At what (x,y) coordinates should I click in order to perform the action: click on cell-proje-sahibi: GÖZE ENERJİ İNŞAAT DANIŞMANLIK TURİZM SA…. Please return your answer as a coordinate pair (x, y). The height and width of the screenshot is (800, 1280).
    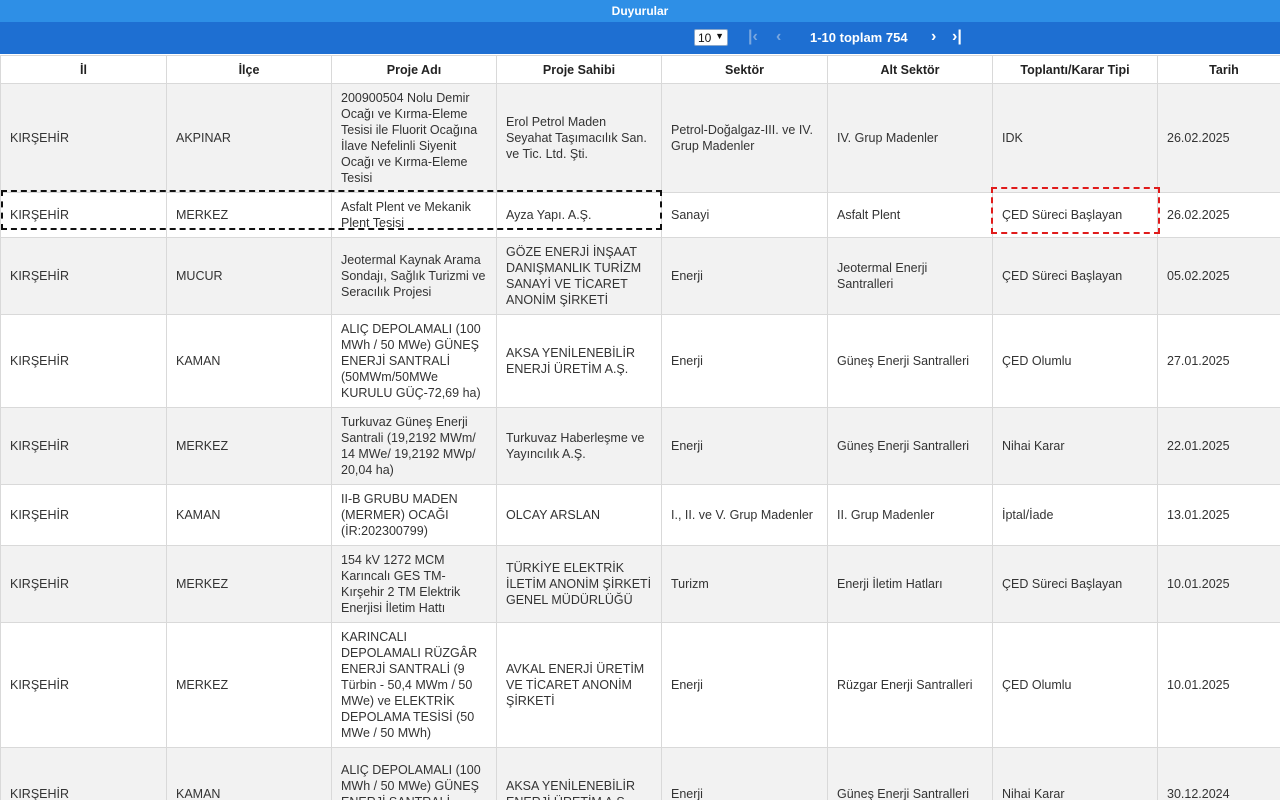
    Looking at the image, I should click on (579, 276).